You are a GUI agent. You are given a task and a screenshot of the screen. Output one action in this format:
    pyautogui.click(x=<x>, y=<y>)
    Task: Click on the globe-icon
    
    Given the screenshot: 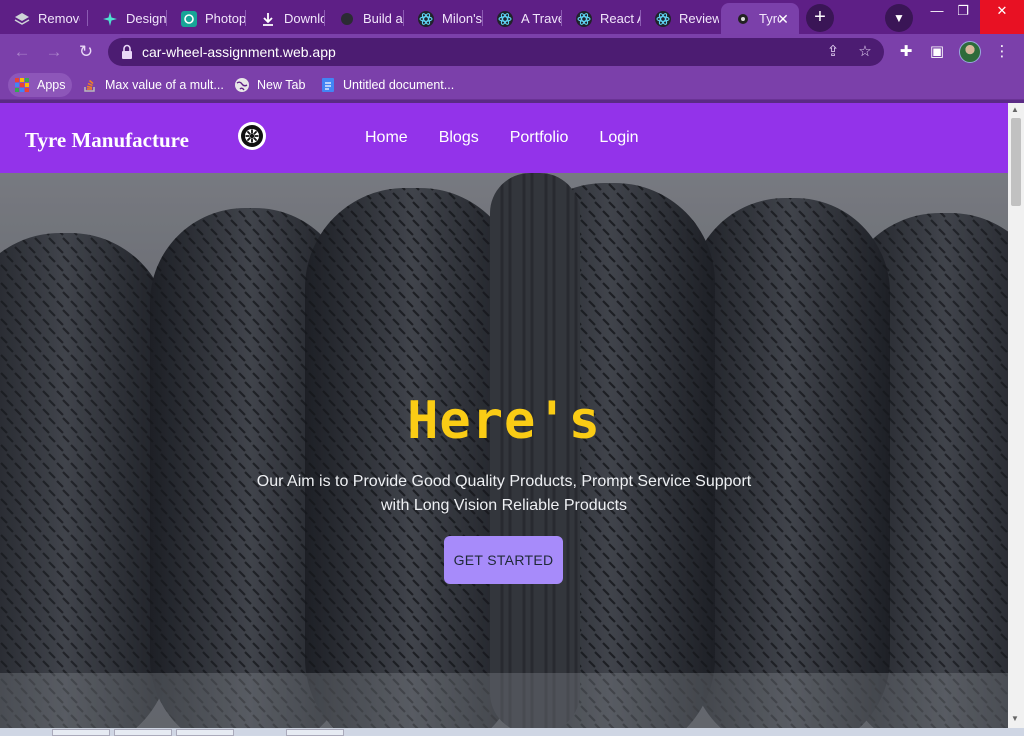 What is the action you would take?
    pyautogui.click(x=242, y=85)
    